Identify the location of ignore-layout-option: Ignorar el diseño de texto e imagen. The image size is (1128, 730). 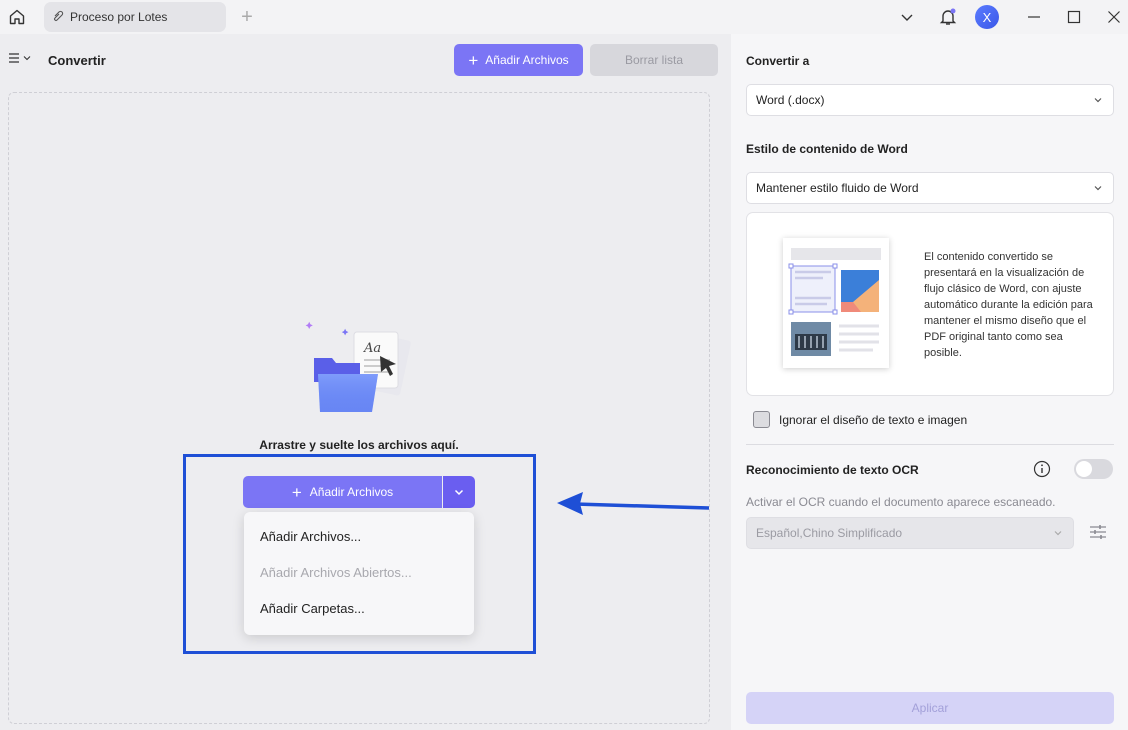
(860, 419).